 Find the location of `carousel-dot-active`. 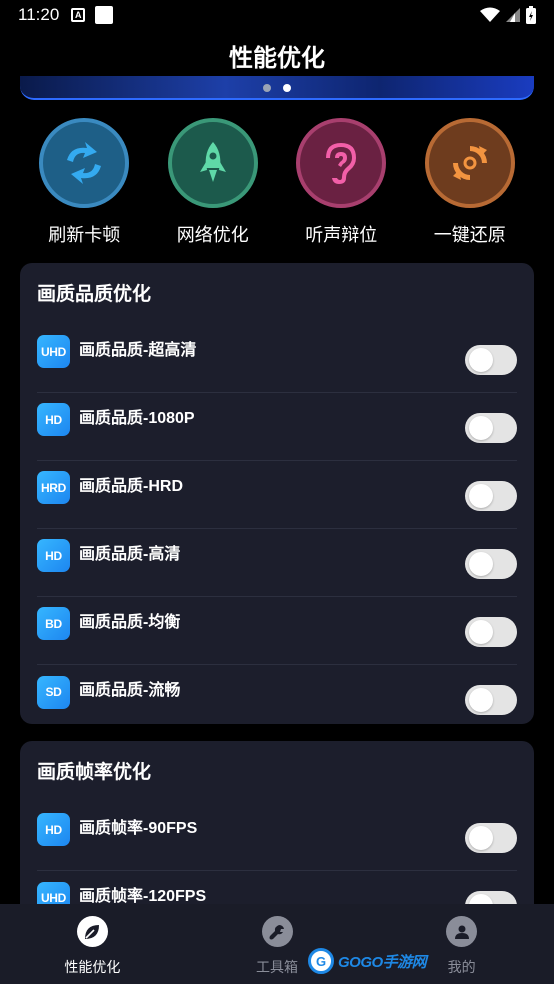

carousel-dot-active is located at coordinates (287, 88).